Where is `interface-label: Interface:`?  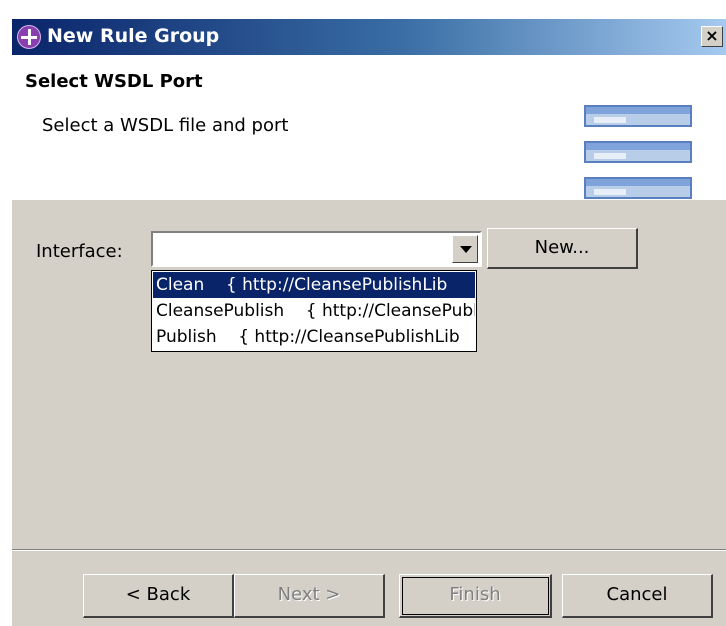 interface-label: Interface: is located at coordinates (79, 251).